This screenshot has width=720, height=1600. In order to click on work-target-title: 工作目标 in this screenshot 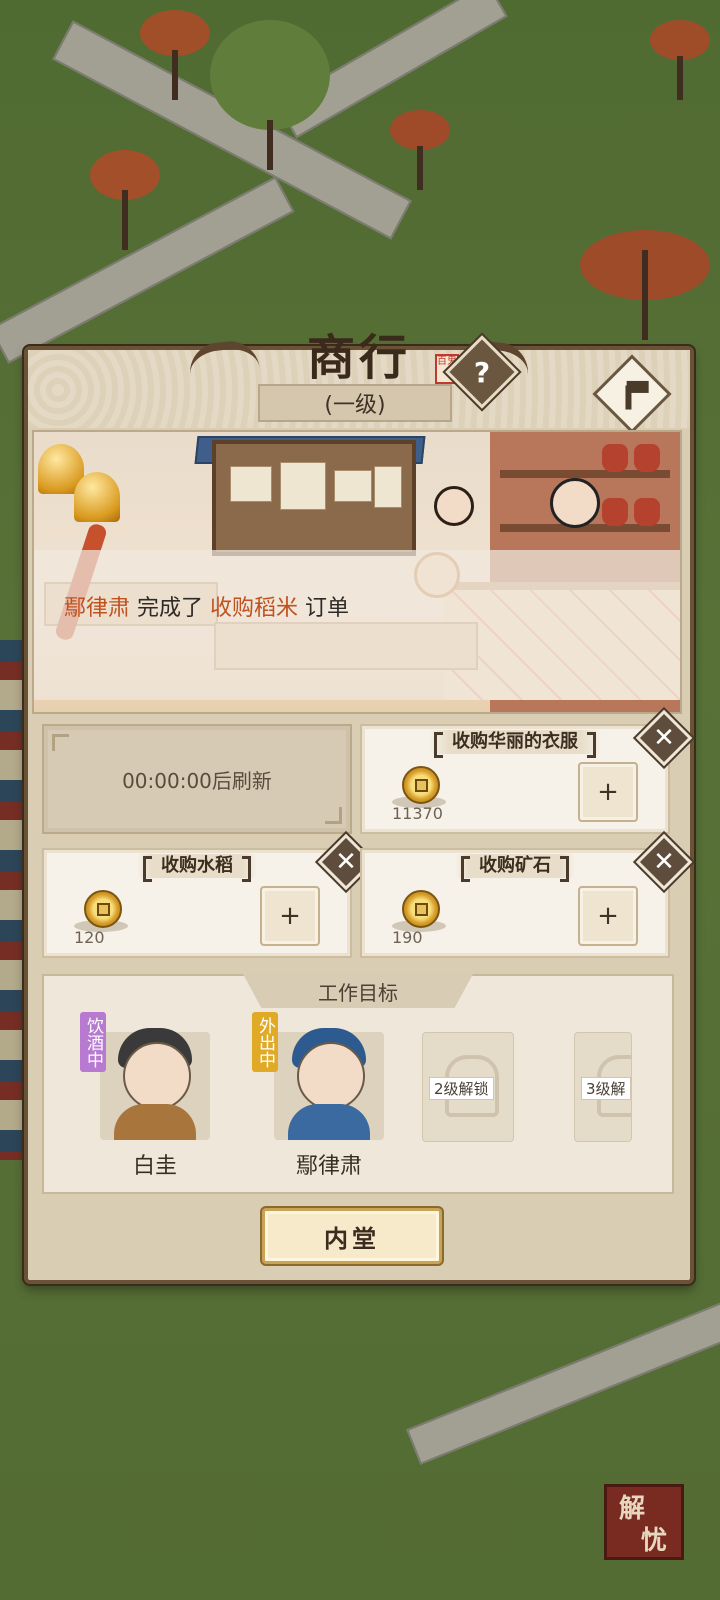, I will do `click(358, 991)`.